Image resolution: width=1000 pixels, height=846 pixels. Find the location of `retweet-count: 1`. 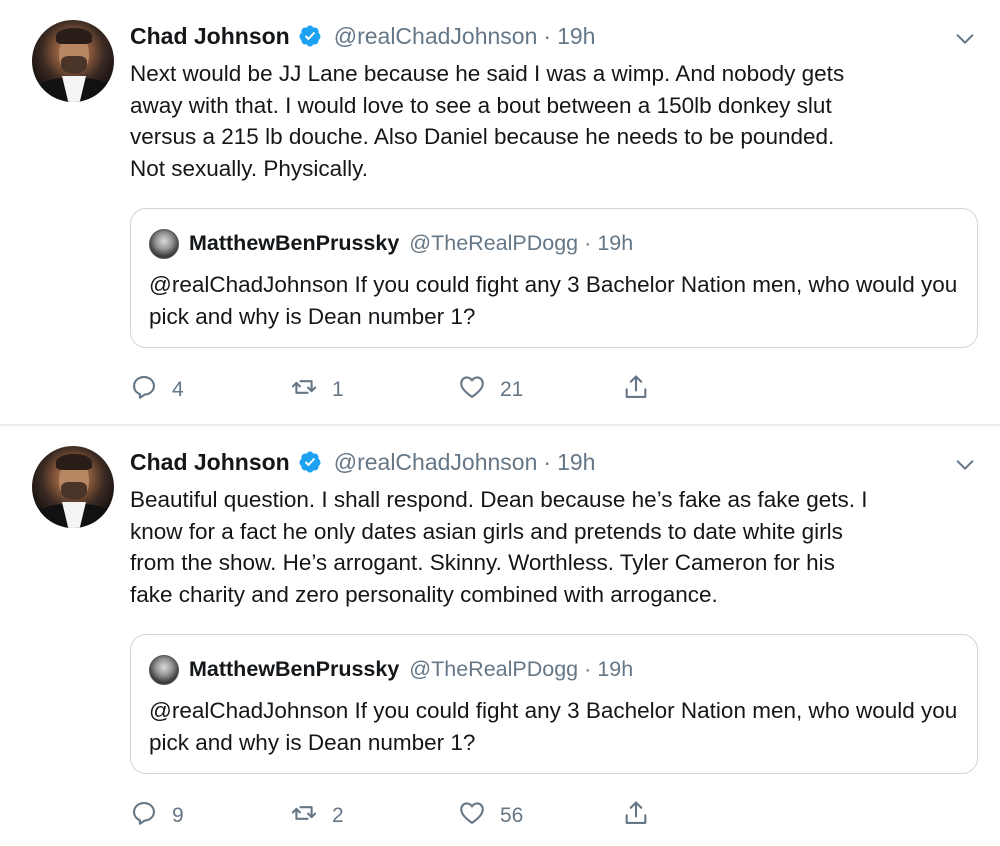

retweet-count: 1 is located at coordinates (338, 389).